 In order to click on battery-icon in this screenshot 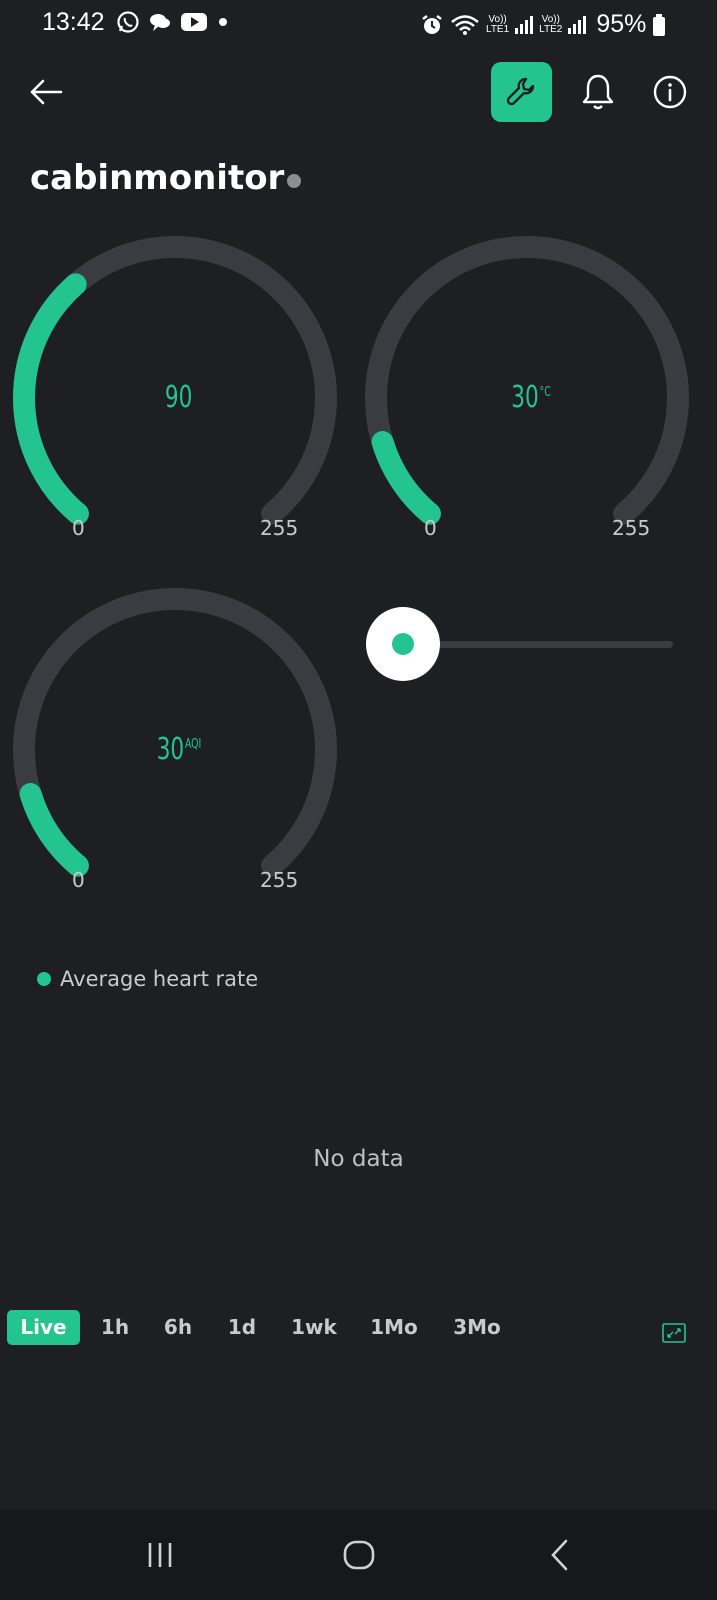, I will do `click(659, 24)`.